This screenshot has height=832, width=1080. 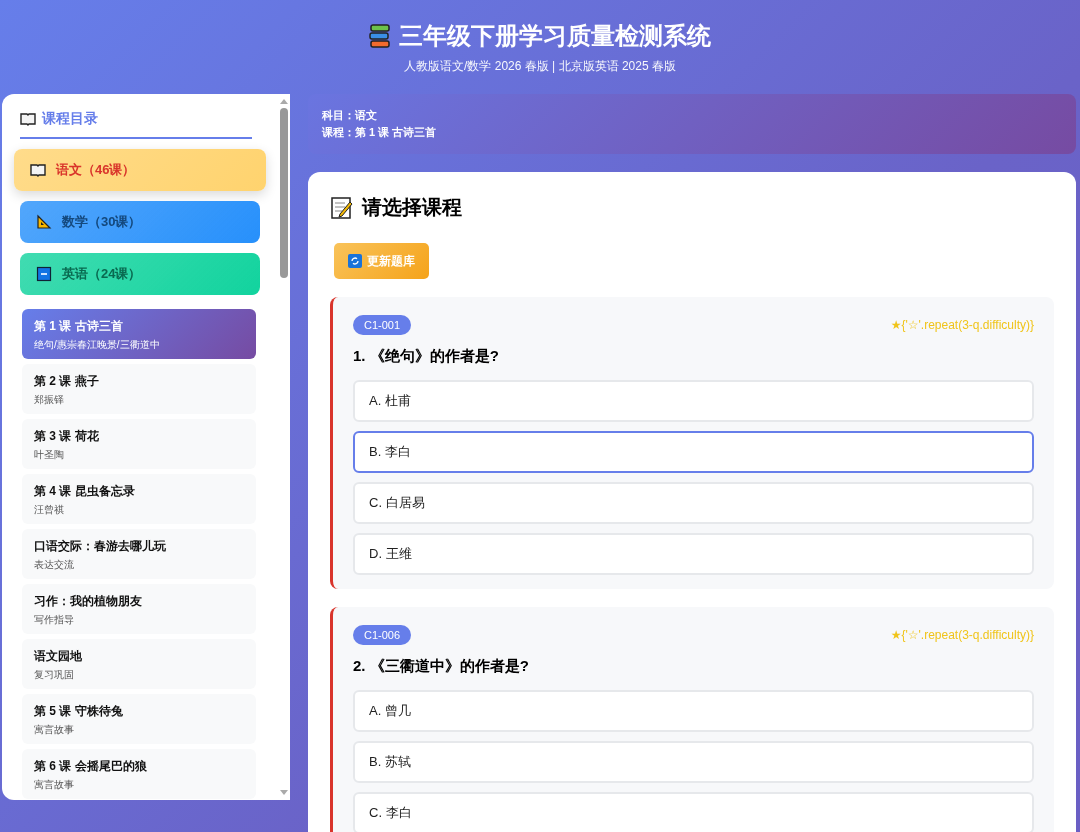 I want to click on lesson-title: 第 6 课 会摇尾巴的狼, so click(x=91, y=766).